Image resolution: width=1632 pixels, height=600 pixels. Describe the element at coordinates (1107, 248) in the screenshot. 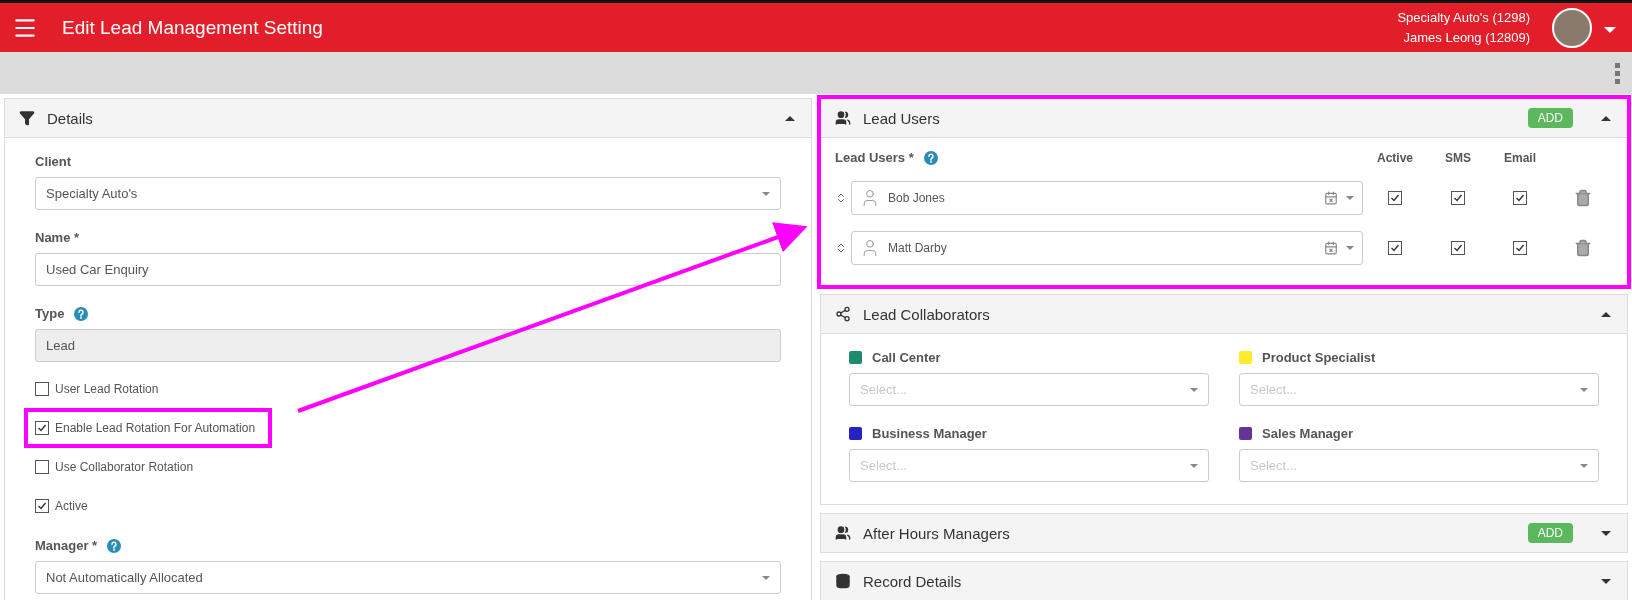

I see `select-field: Matt Darby` at that location.